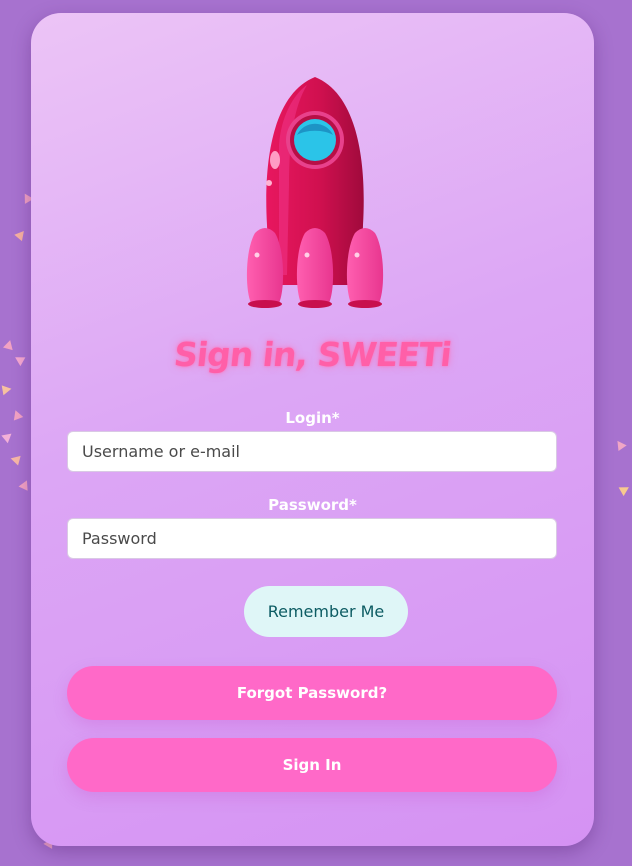  What do you see at coordinates (312, 765) in the screenshot?
I see `sign-in-button: Sign In` at bounding box center [312, 765].